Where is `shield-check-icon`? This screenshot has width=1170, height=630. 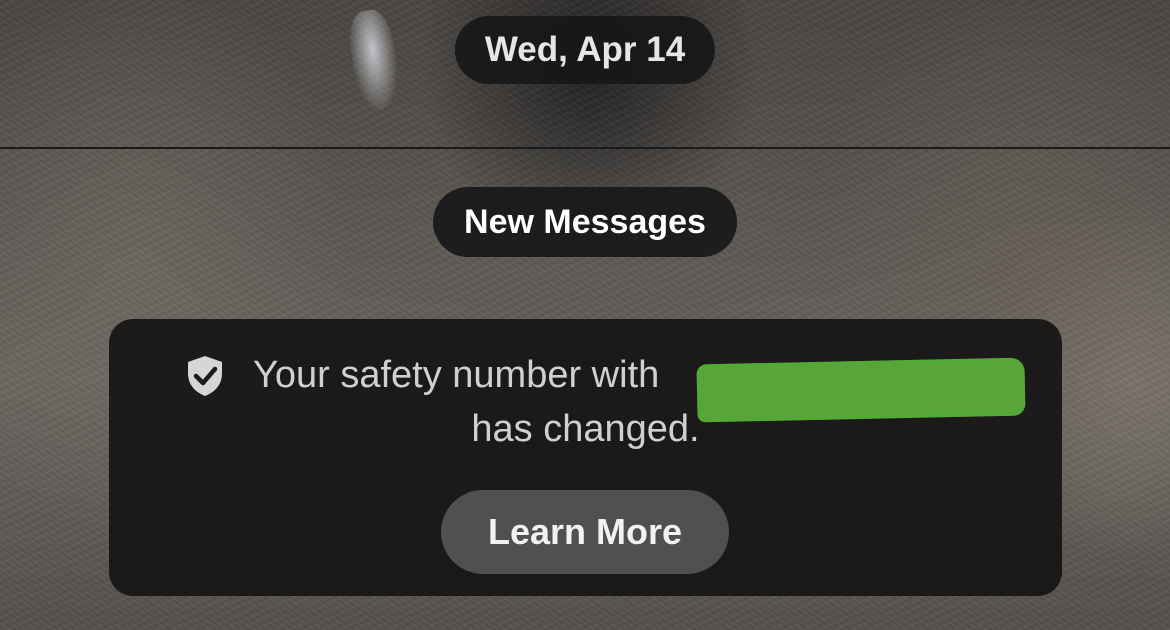 shield-check-icon is located at coordinates (205, 376).